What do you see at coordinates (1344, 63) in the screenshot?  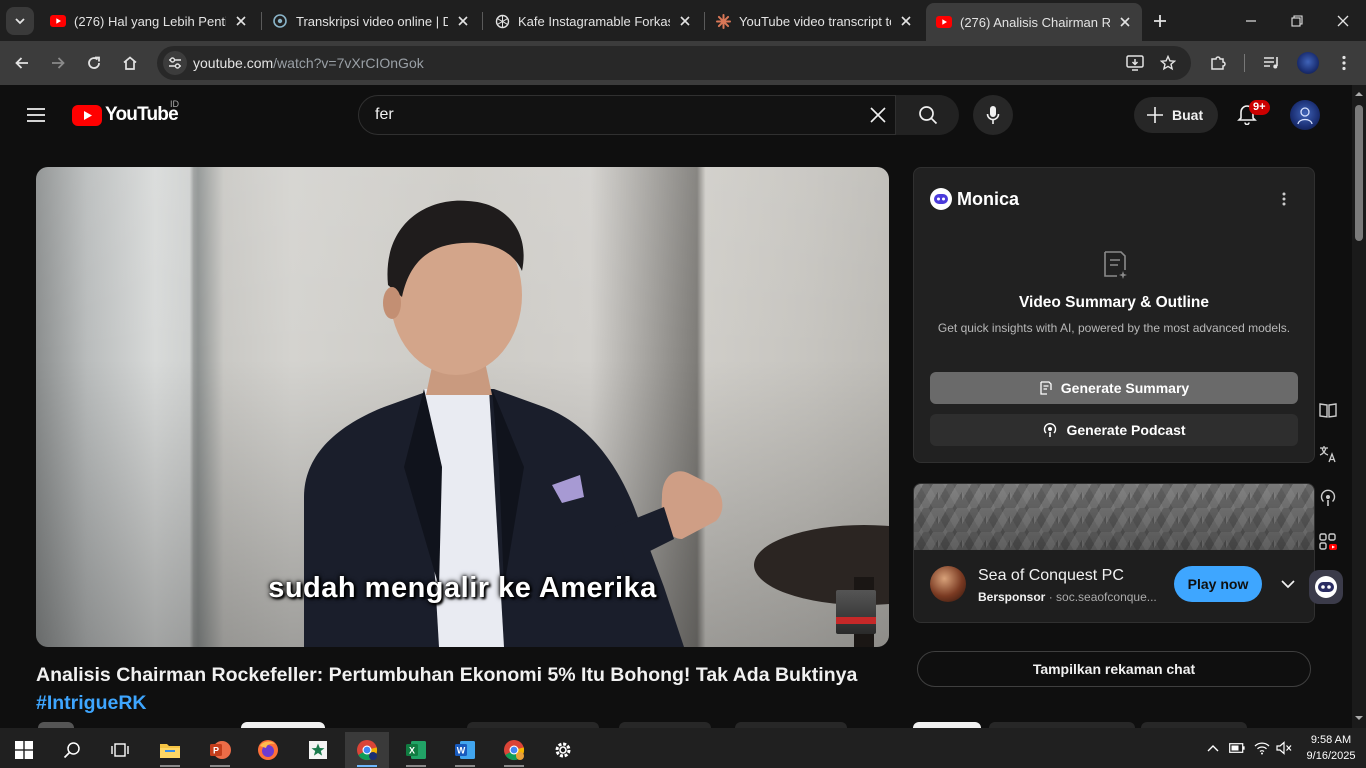 I see `chrome-menu-button` at bounding box center [1344, 63].